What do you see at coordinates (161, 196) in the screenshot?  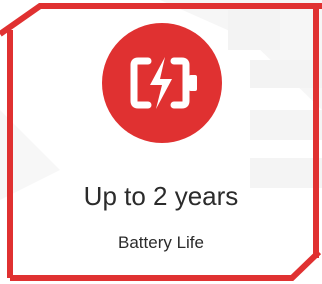 I see `battery-life-value: Up to 2 years` at bounding box center [161, 196].